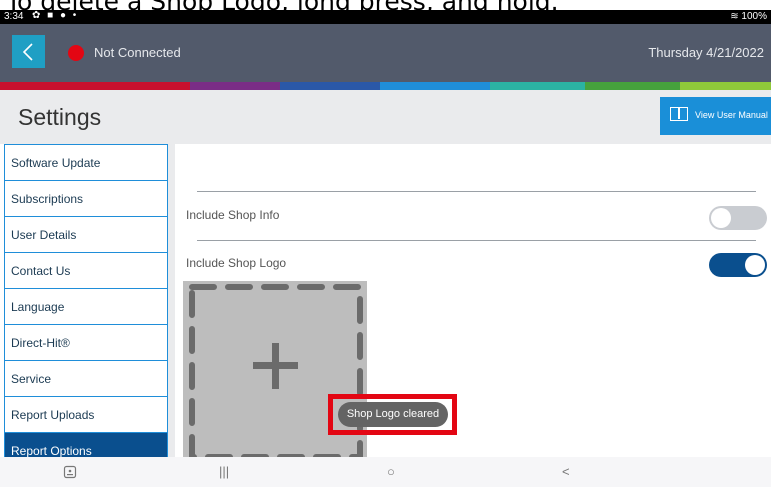 This screenshot has height=487, width=771. I want to click on battery-indicator: ≋ 100%, so click(748, 16).